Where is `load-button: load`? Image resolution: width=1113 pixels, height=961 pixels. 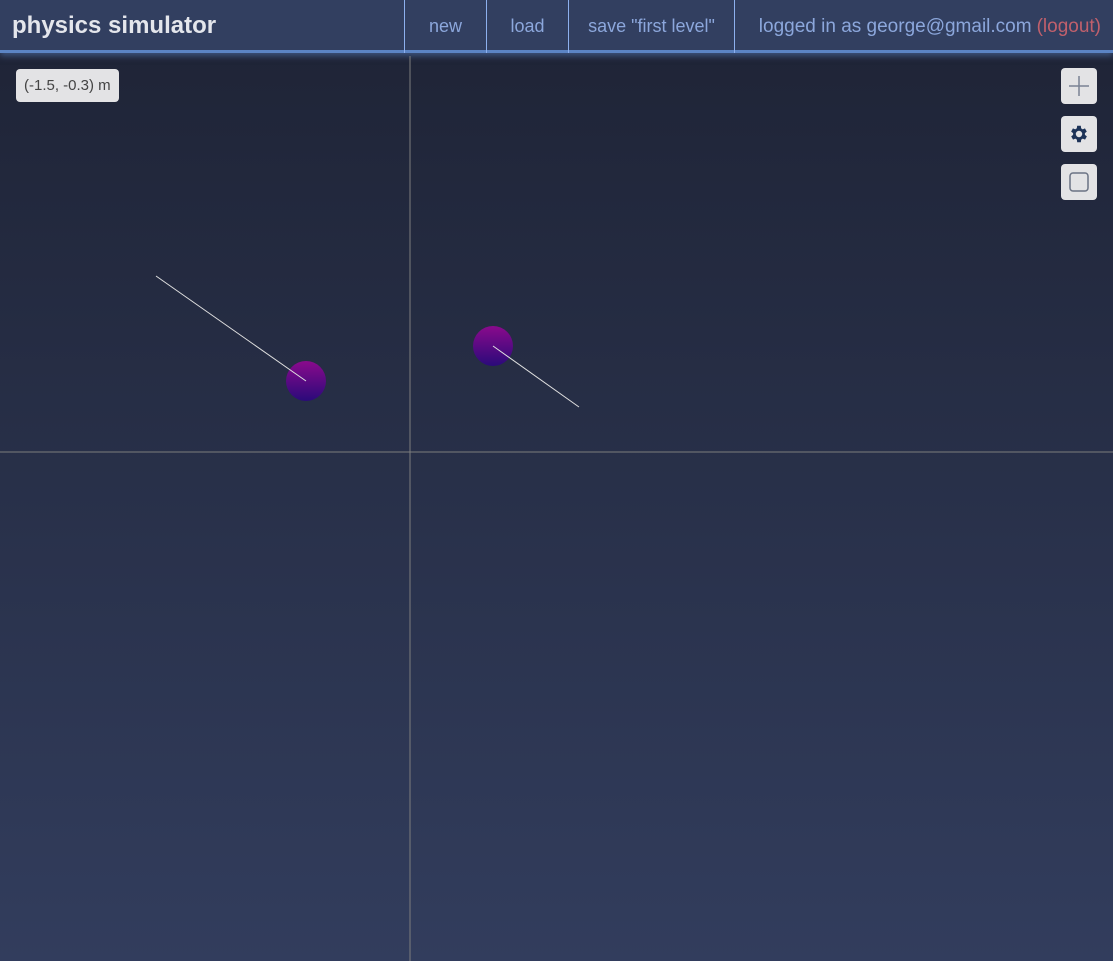 load-button: load is located at coordinates (527, 26).